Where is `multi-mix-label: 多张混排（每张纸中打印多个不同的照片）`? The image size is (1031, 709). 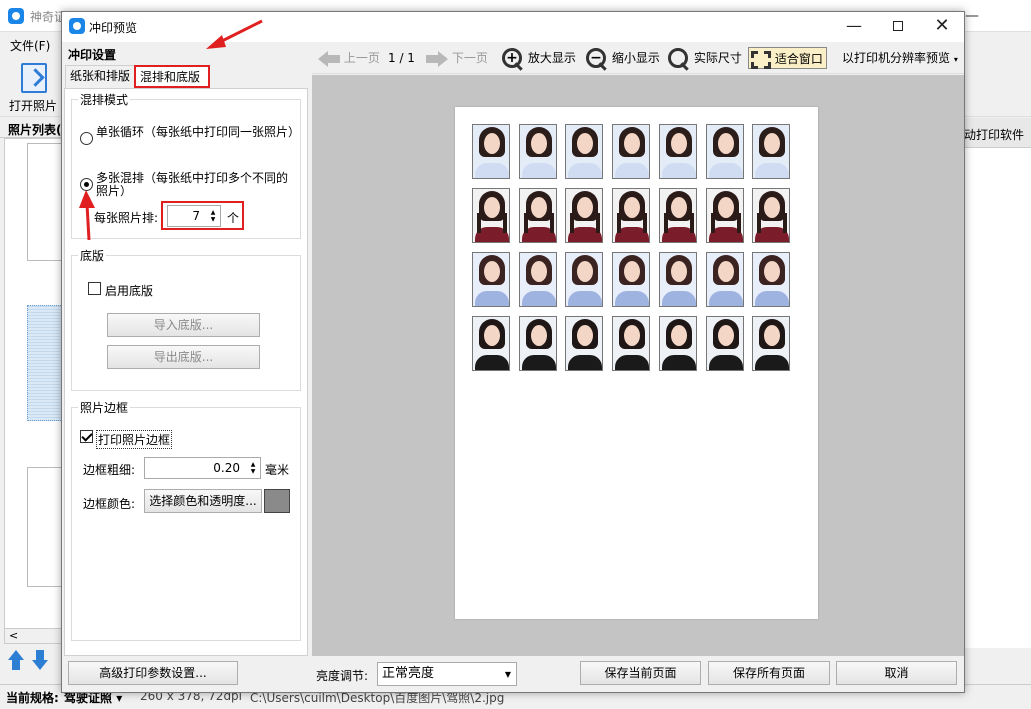 multi-mix-label: 多张混排（每张纸中打印多个不同的照片） is located at coordinates (196, 185).